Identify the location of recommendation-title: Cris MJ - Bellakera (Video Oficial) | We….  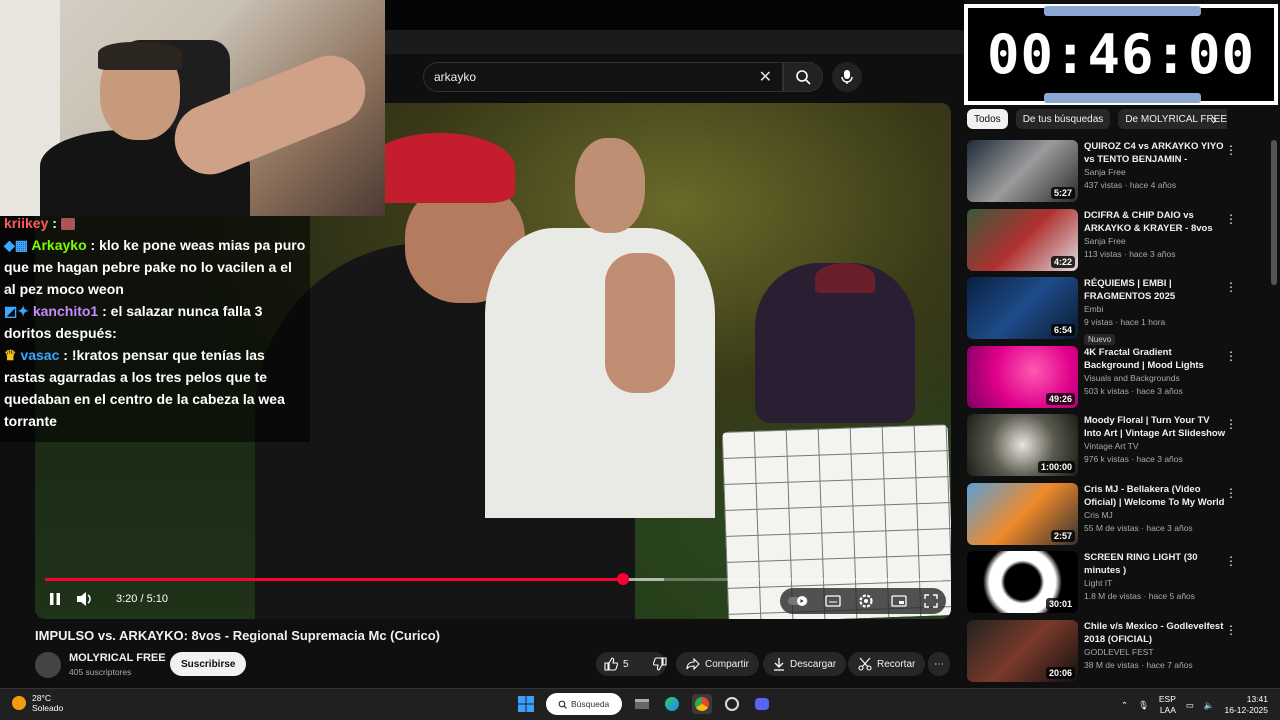
(1156, 496).